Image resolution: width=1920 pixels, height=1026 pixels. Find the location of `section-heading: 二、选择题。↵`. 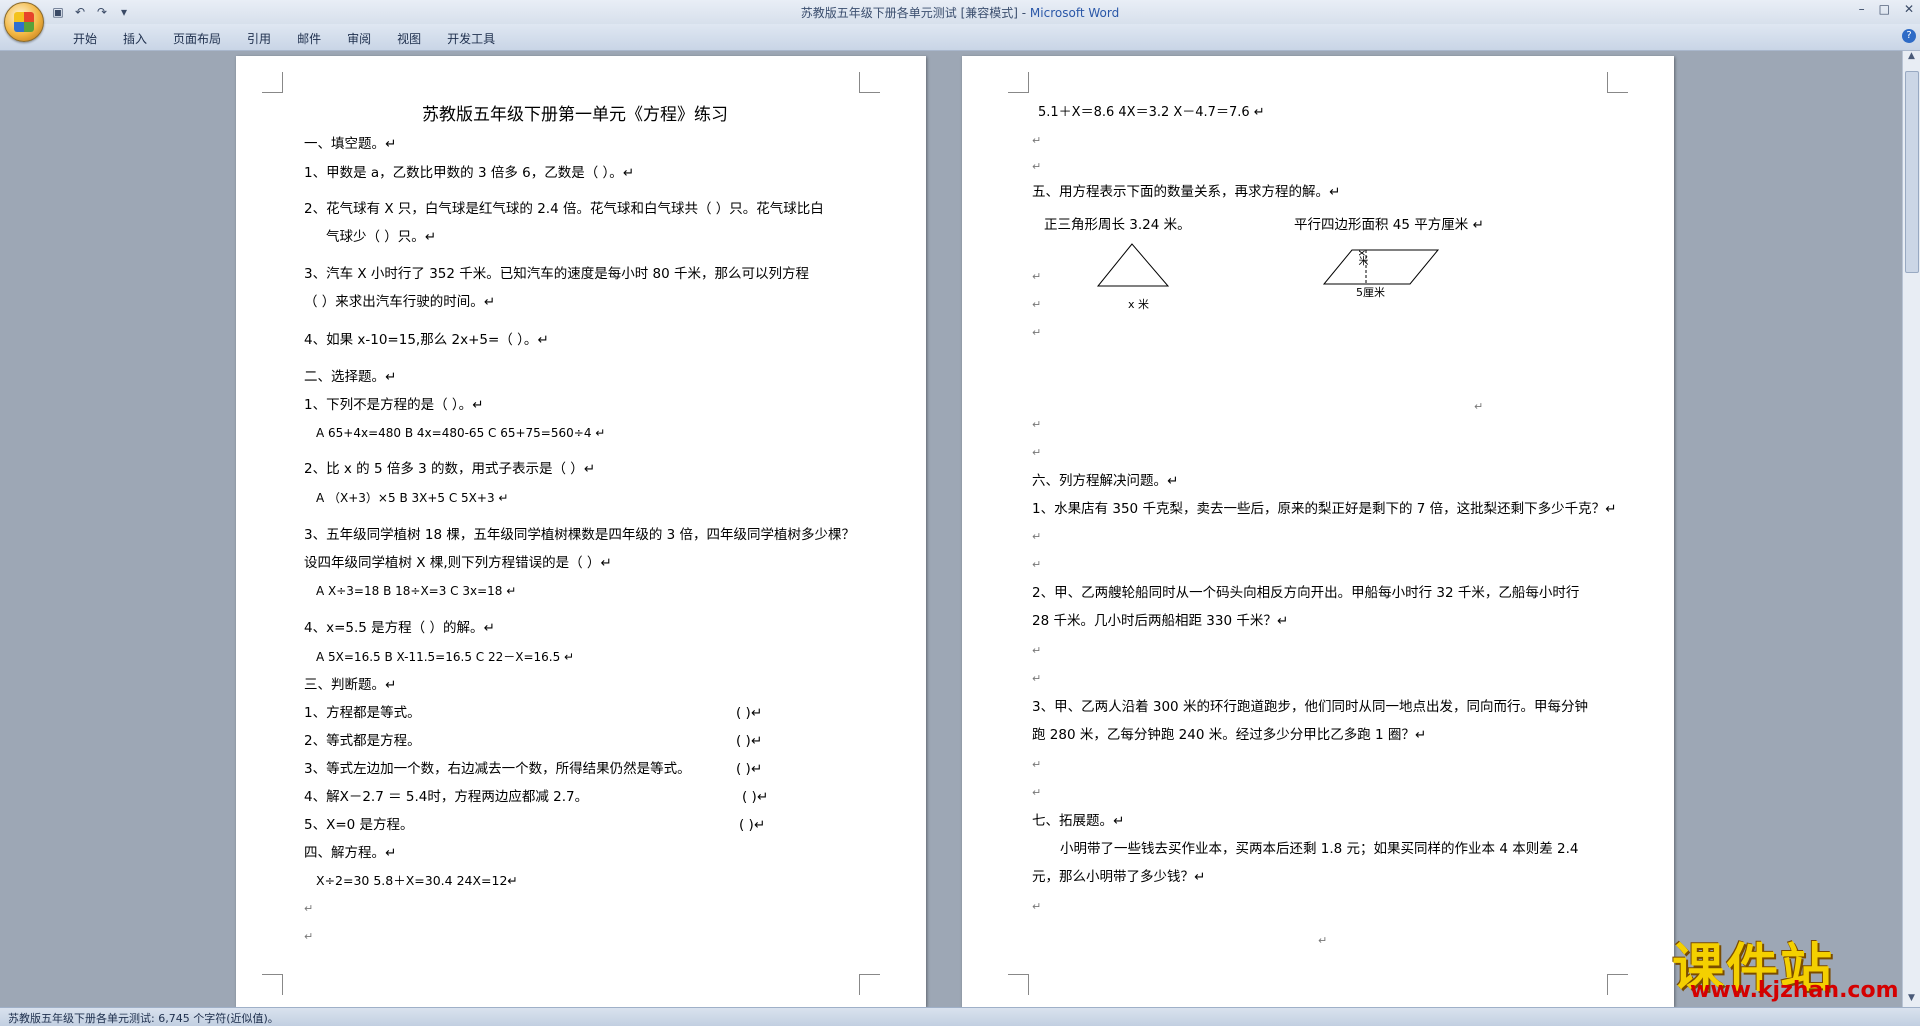

section-heading: 二、选择题。↵ is located at coordinates (350, 377).